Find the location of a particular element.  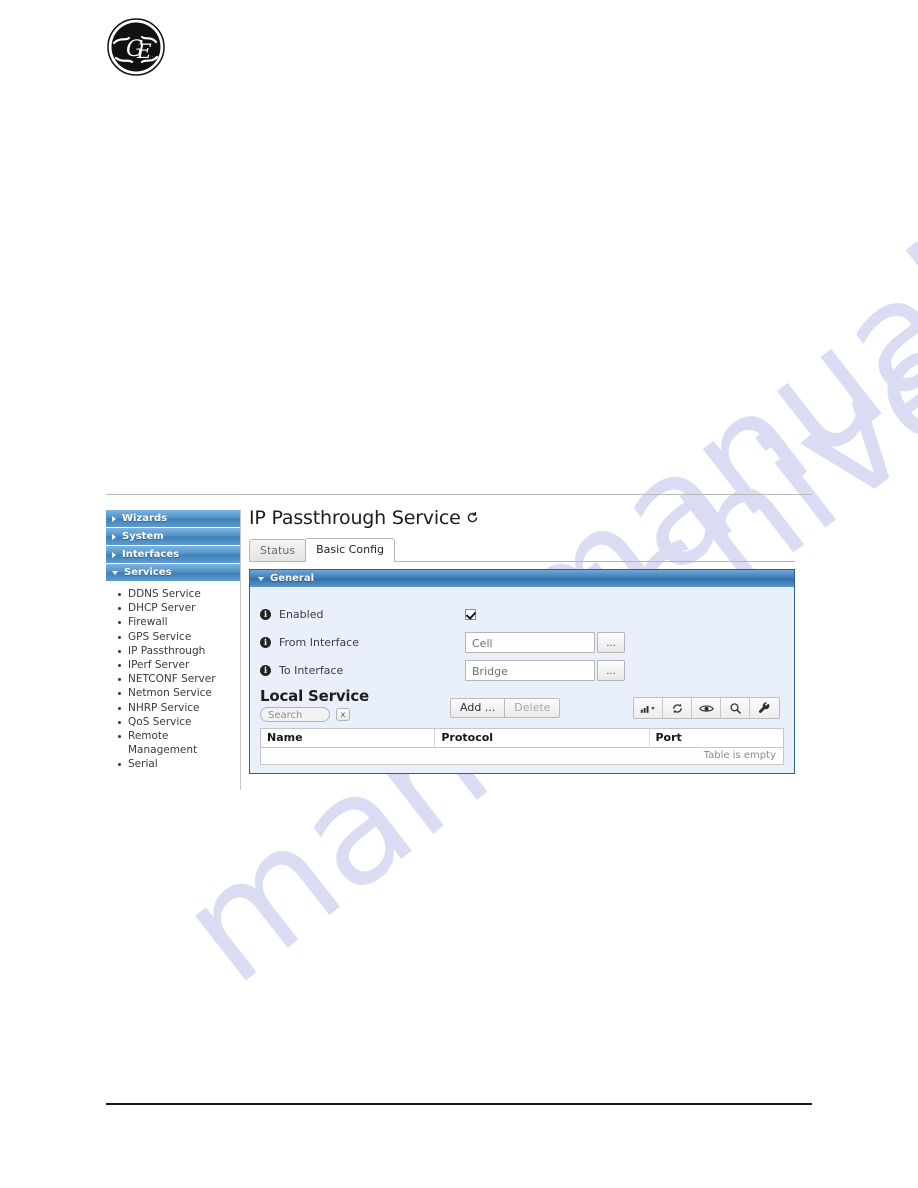

sidebar-item-label: GPS Service is located at coordinates (160, 636).